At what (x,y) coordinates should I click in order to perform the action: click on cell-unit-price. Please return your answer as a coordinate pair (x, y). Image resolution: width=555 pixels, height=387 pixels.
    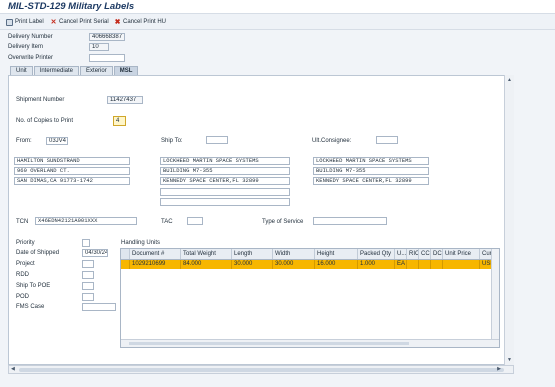
    Looking at the image, I should click on (461, 264).